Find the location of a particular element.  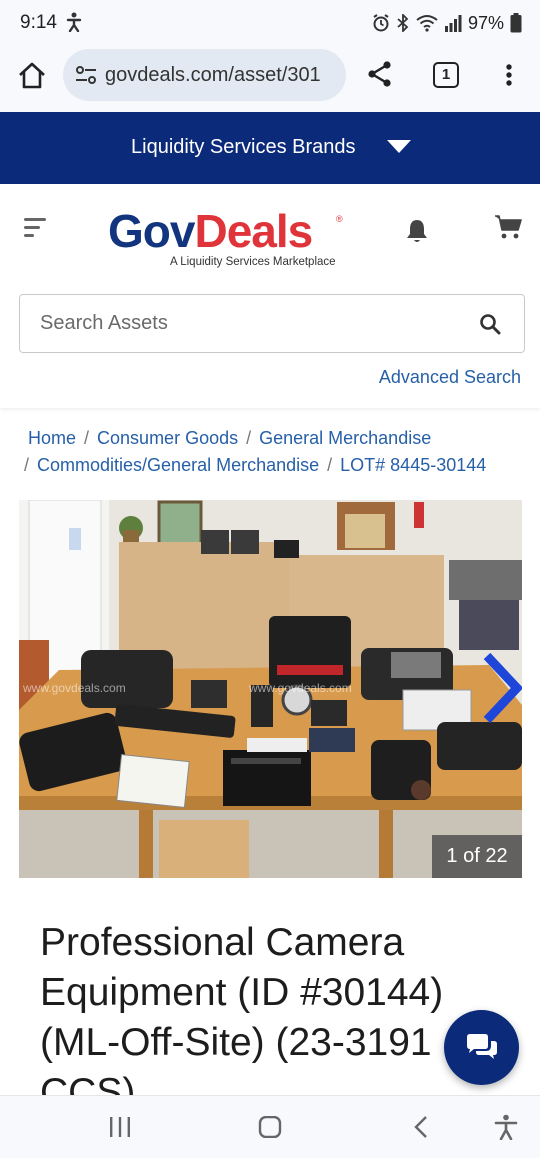

breadcrumb-consumer-goods: Consumer Goods is located at coordinates (167, 438).